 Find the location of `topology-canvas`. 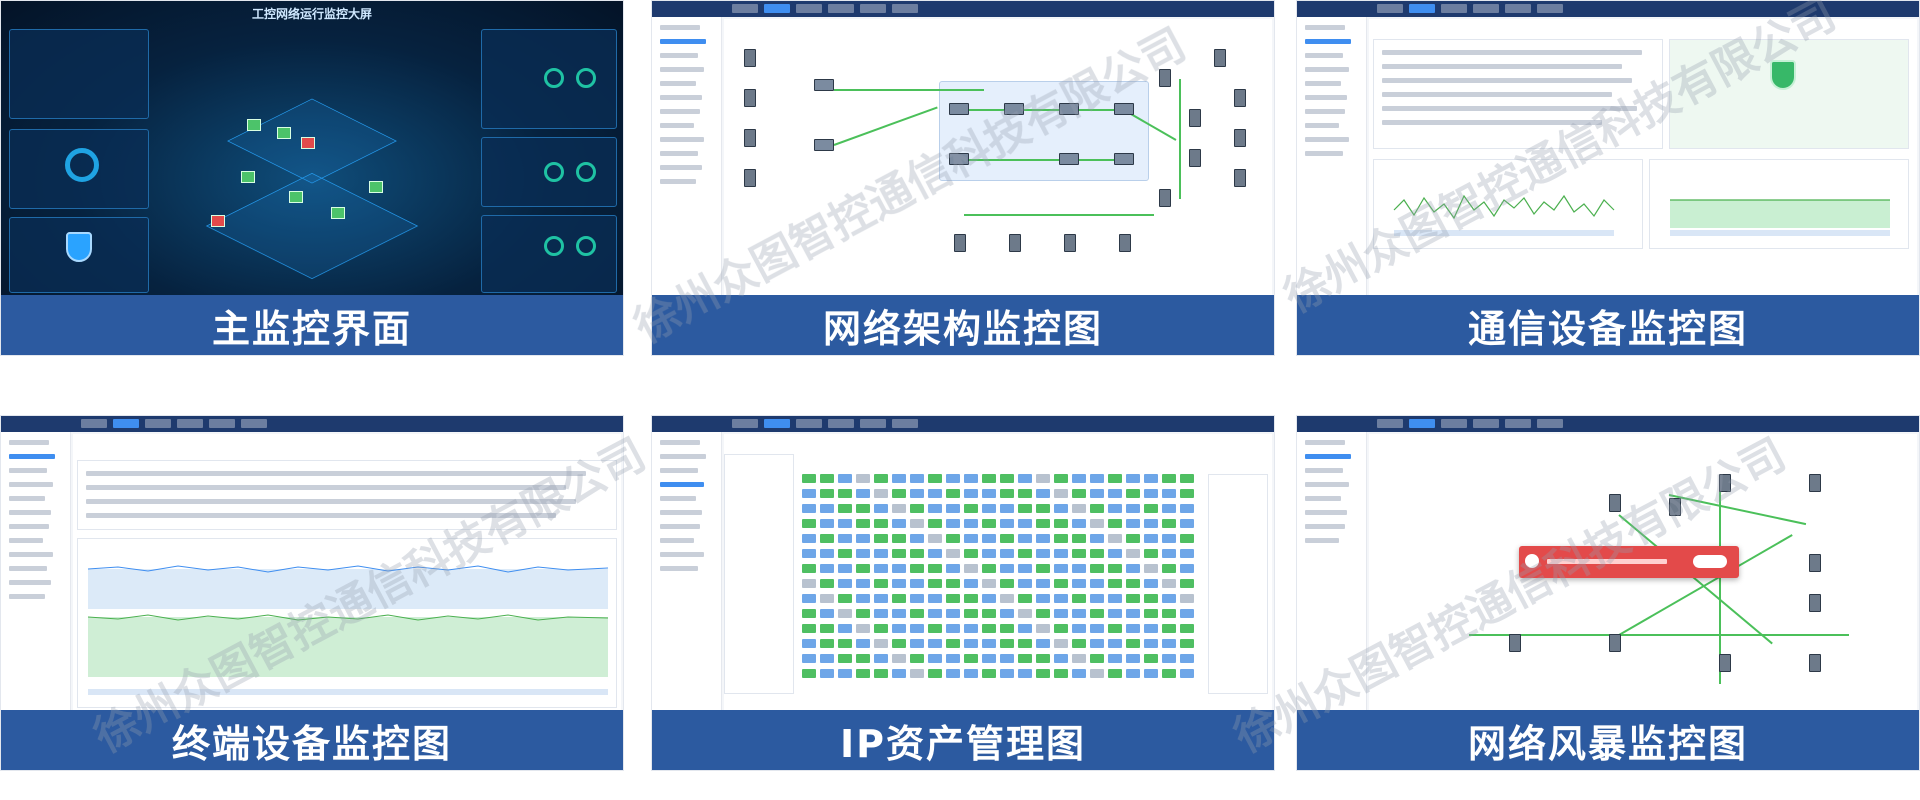

topology-canvas is located at coordinates (998, 157).